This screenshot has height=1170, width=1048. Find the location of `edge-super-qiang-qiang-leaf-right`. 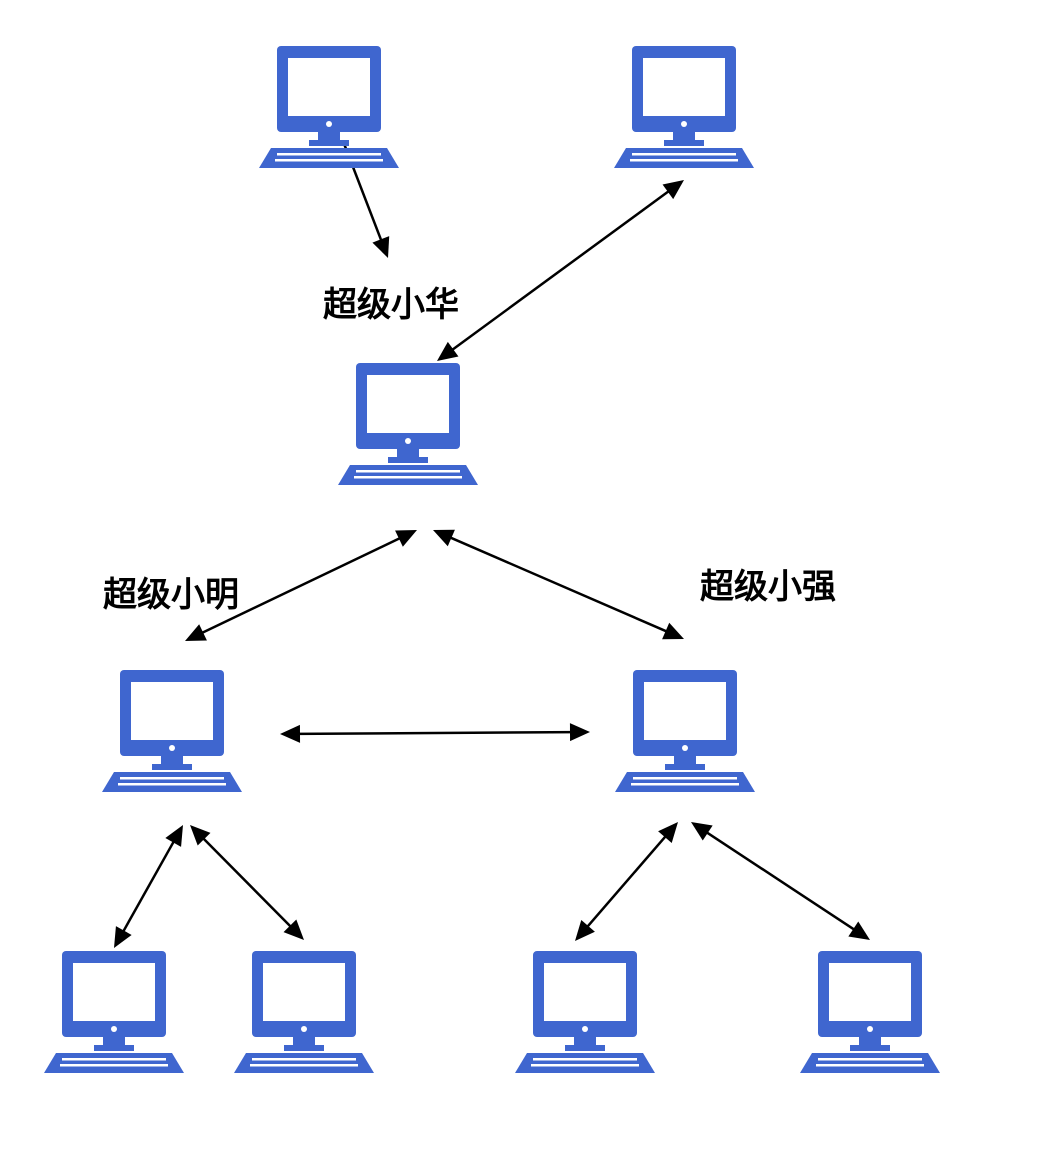

edge-super-qiang-qiang-leaf-right is located at coordinates (780, 881).